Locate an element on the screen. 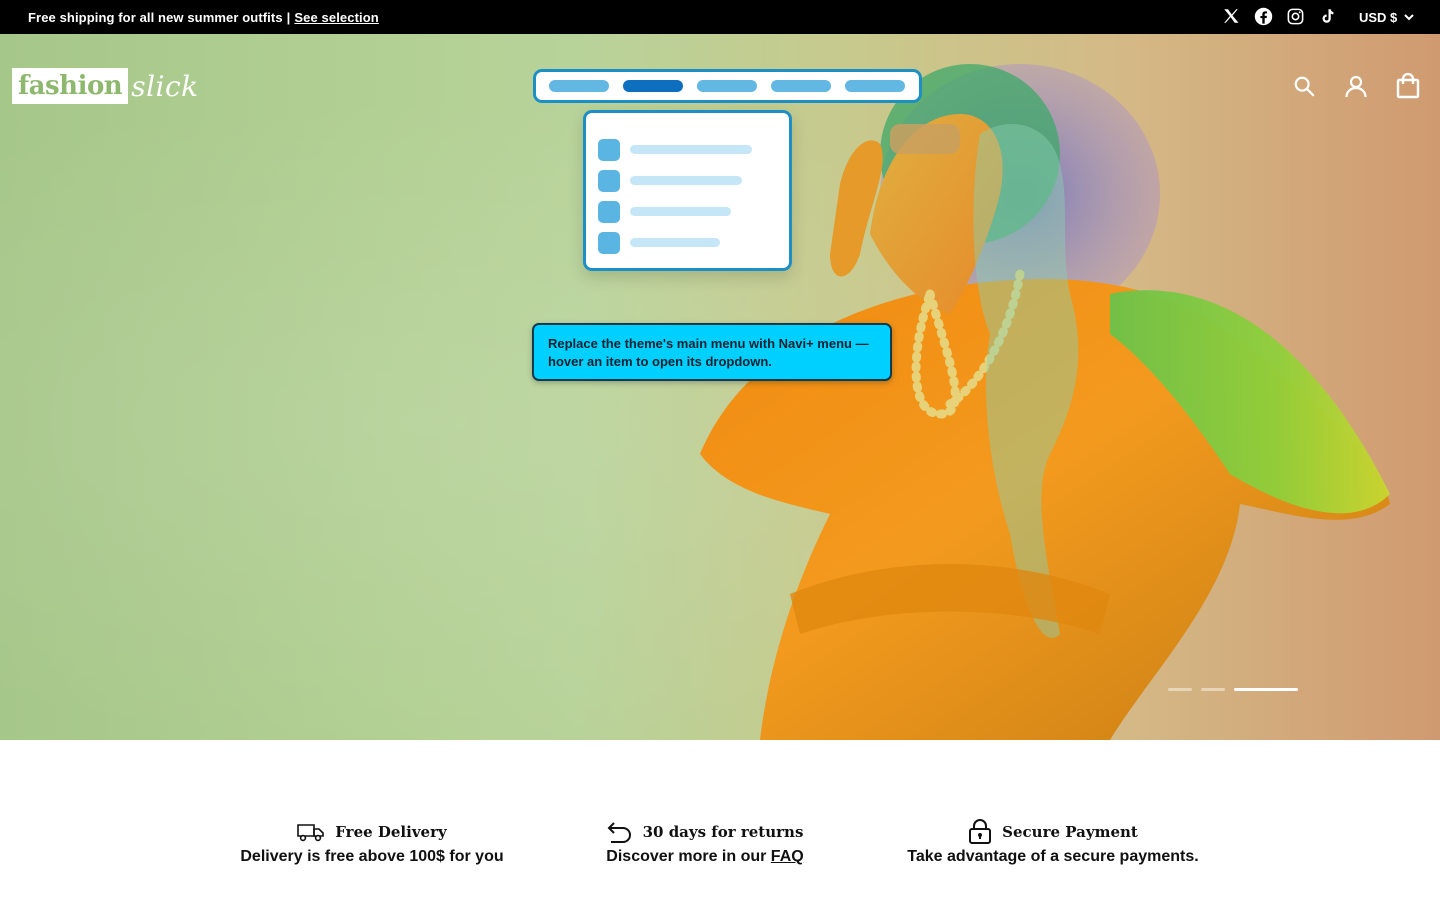  chevron-down-icon is located at coordinates (1409, 17).